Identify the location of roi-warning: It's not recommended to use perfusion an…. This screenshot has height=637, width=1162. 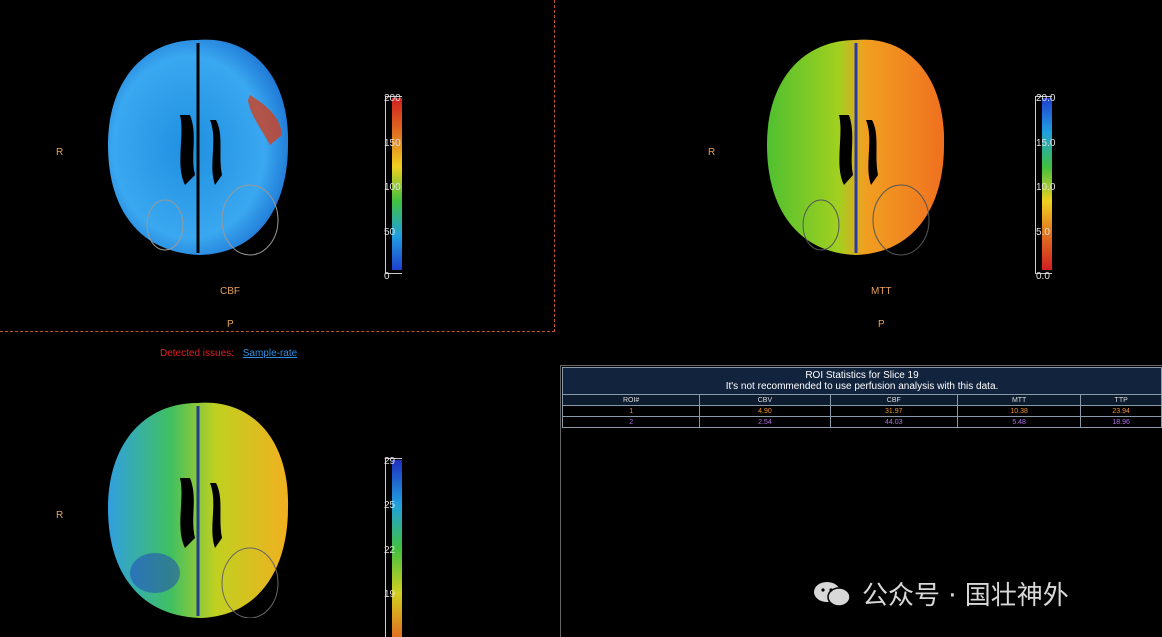
(862, 386).